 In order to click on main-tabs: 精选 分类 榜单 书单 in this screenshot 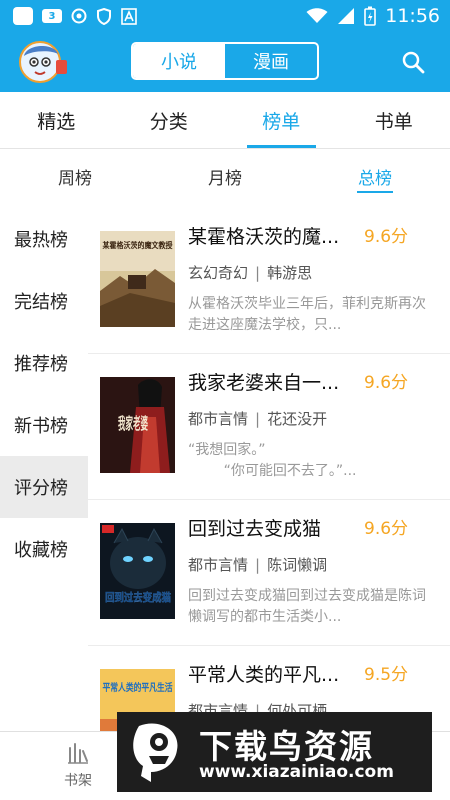, I will do `click(225, 120)`.